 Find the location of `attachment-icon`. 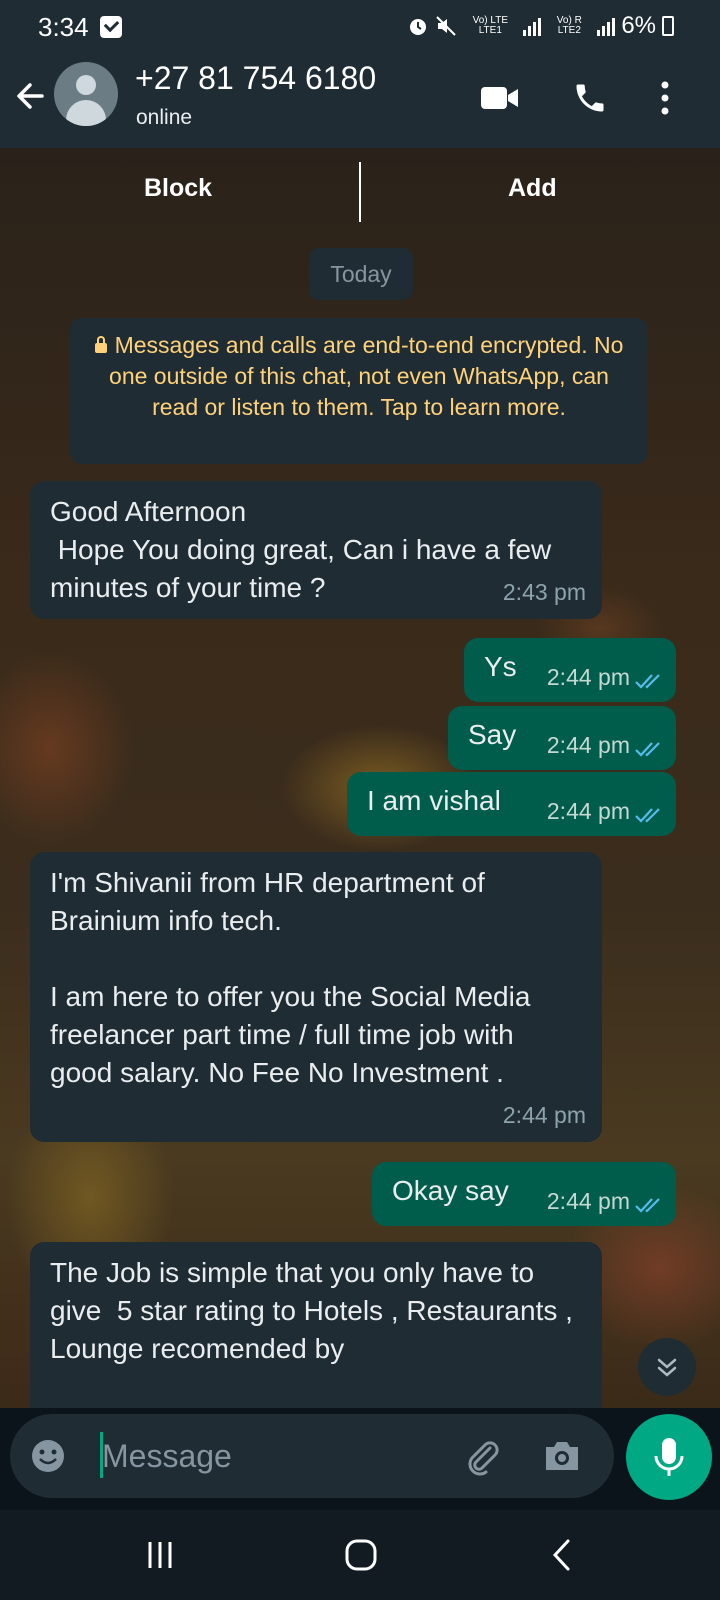

attachment-icon is located at coordinates (482, 1456).